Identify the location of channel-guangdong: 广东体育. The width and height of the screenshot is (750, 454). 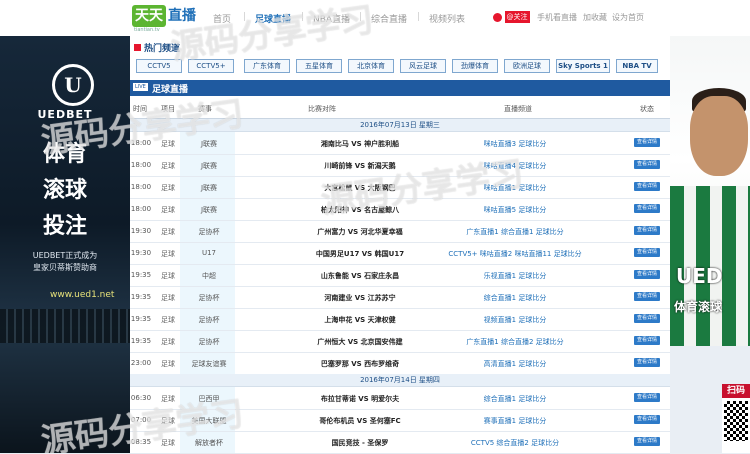
(267, 66).